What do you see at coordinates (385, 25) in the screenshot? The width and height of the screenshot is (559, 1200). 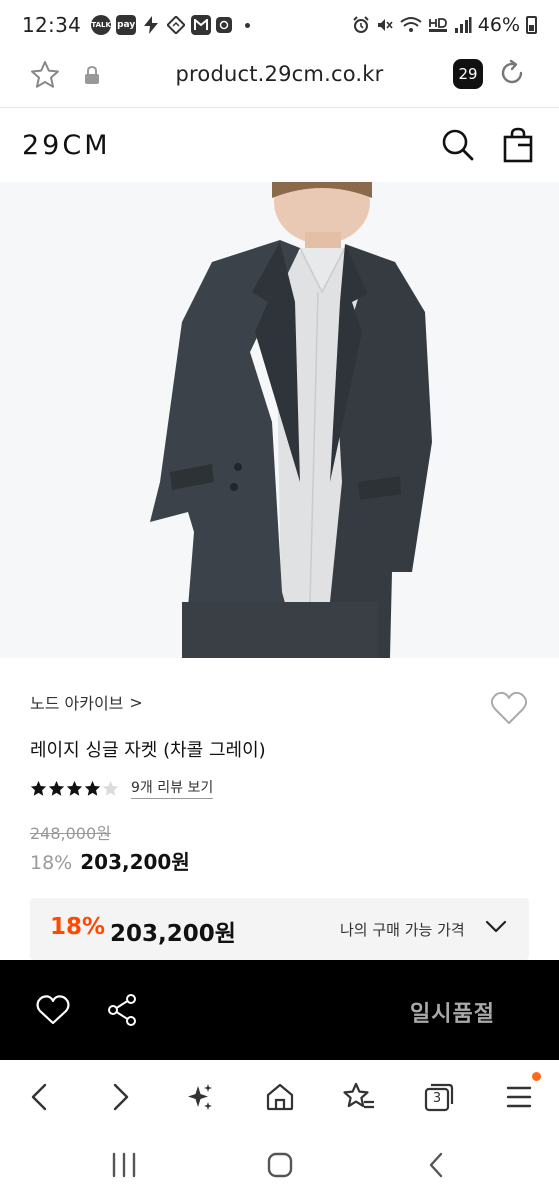 I see `mute-icon` at bounding box center [385, 25].